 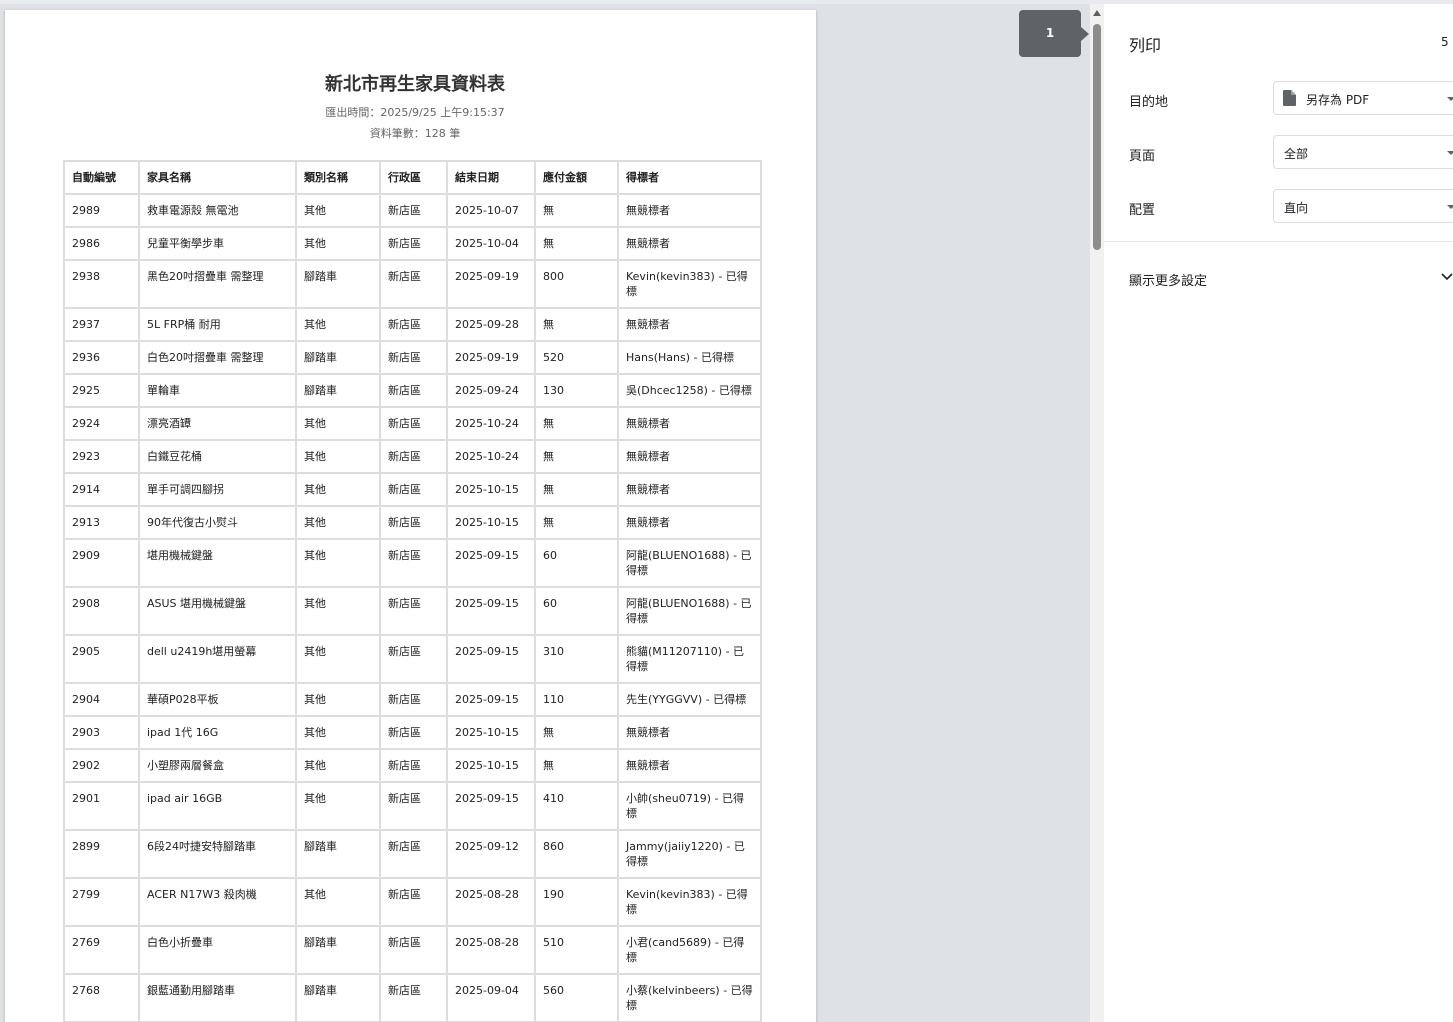 What do you see at coordinates (689, 659) in the screenshot?
I see `cell-winner: 熊貓(M11207110) - 已得標` at bounding box center [689, 659].